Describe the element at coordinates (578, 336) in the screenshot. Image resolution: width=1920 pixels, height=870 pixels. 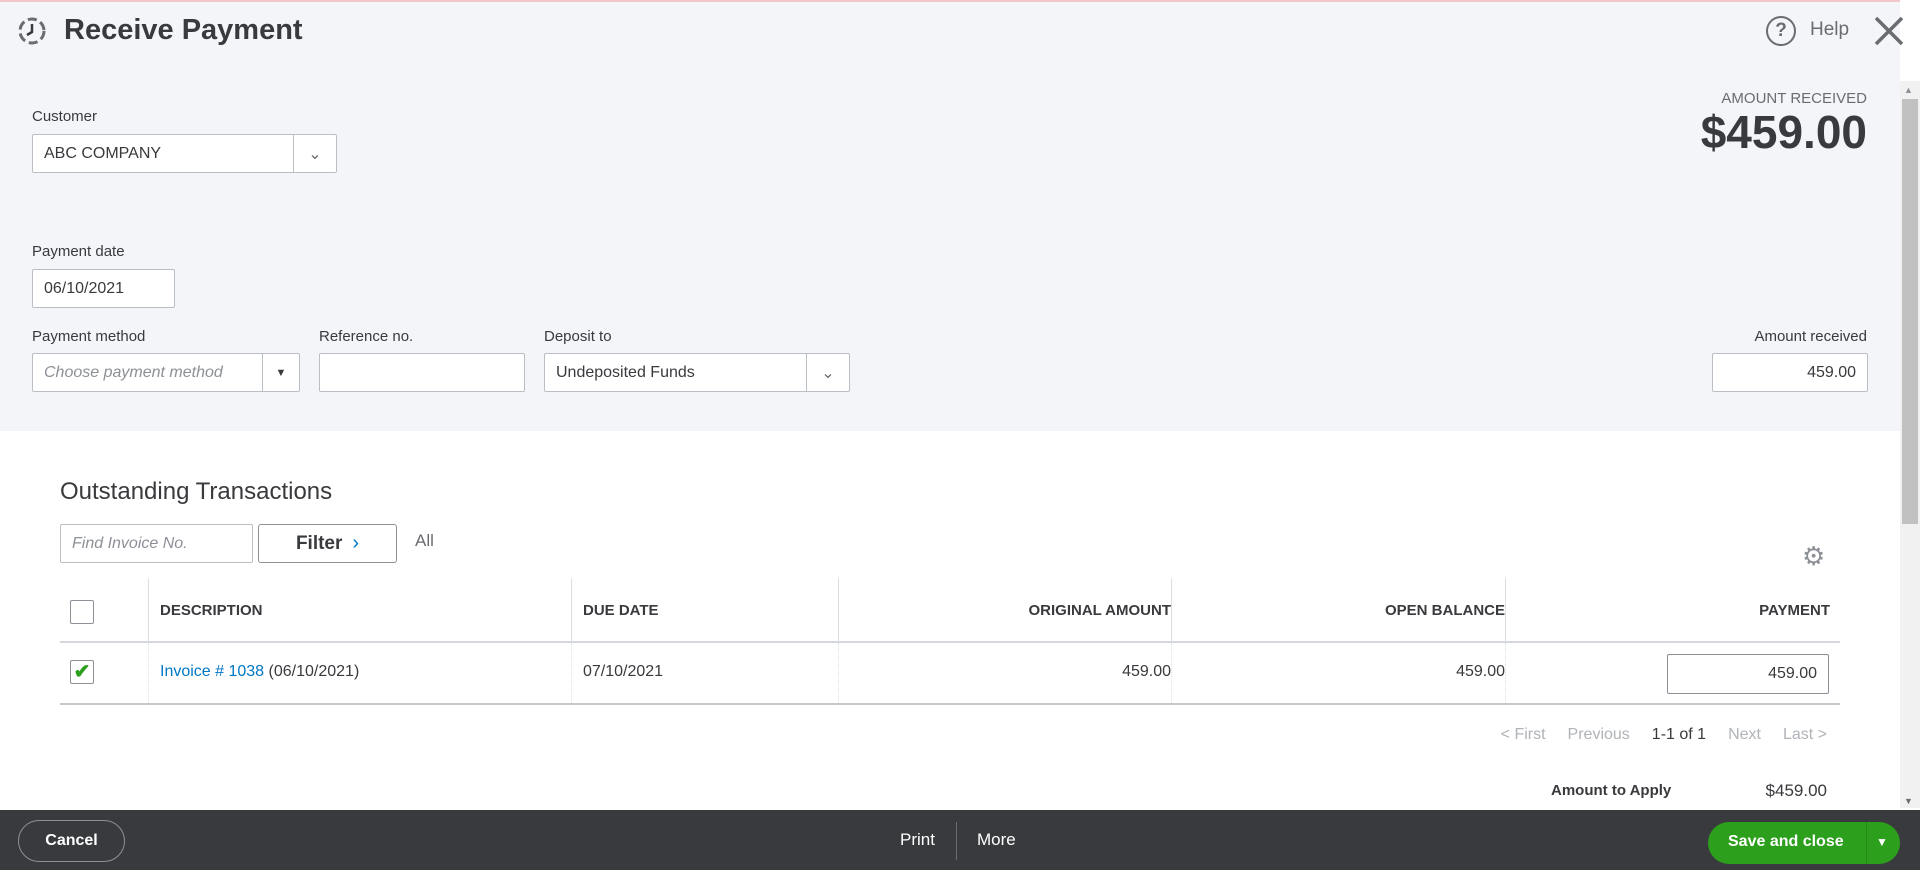
I see `deposit-to-label: Deposit to` at that location.